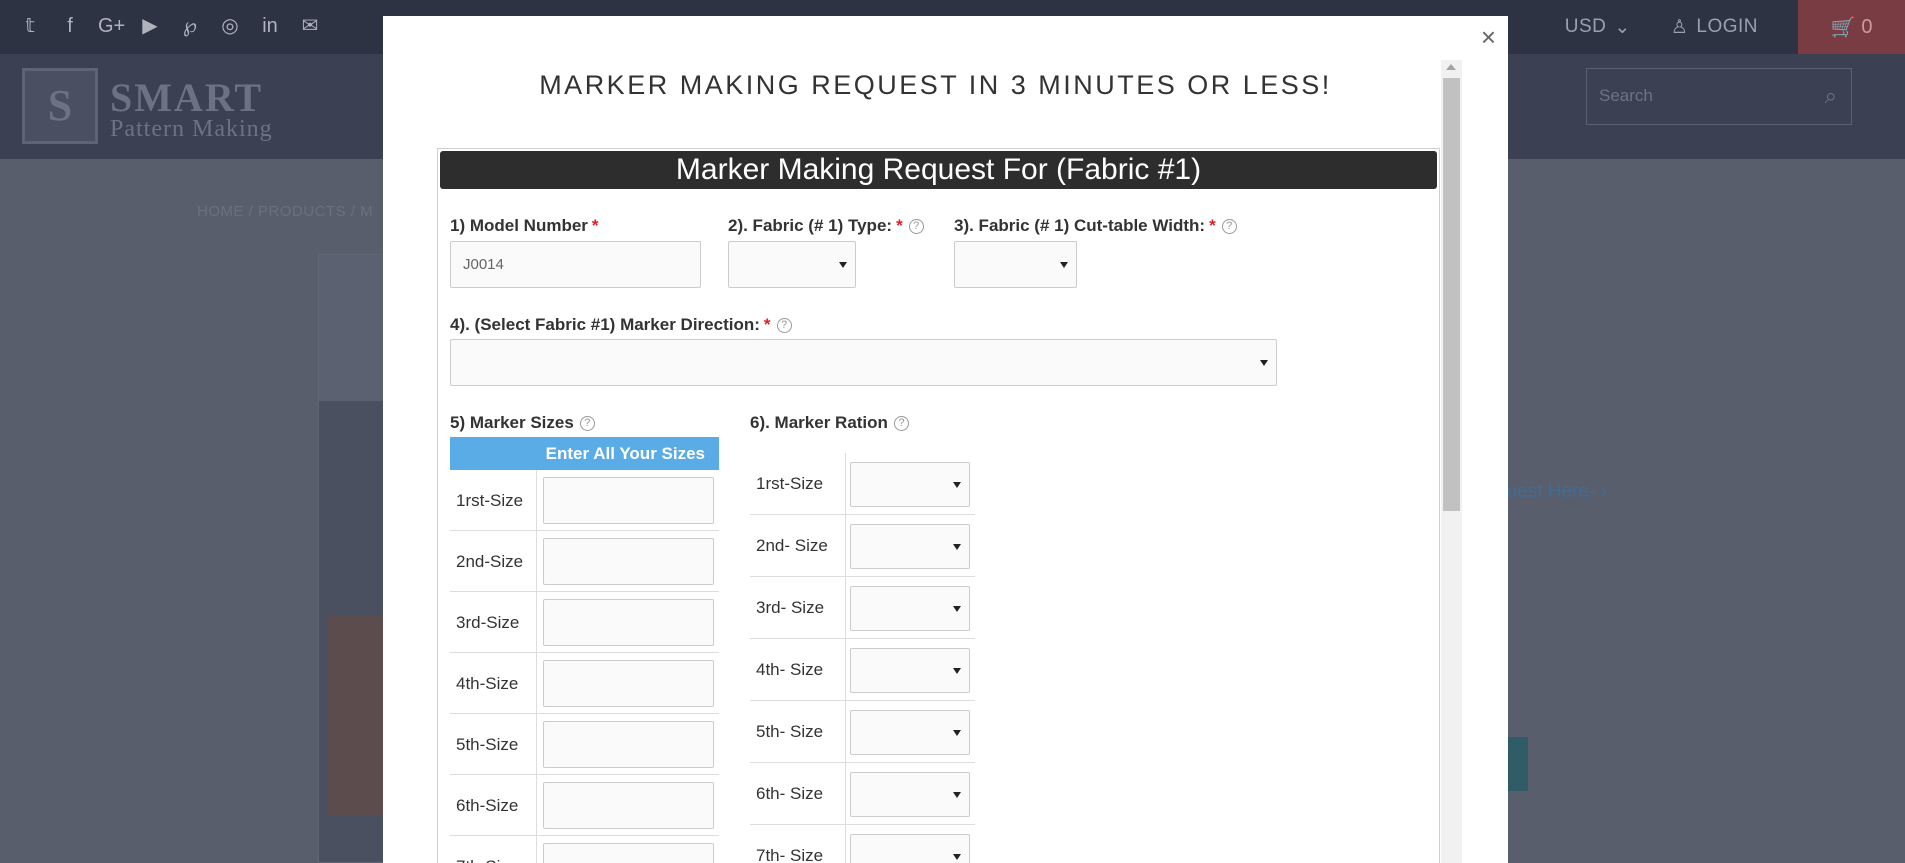 Image resolution: width=1905 pixels, height=863 pixels. I want to click on table-row: 3rd-Size, so click(584, 622).